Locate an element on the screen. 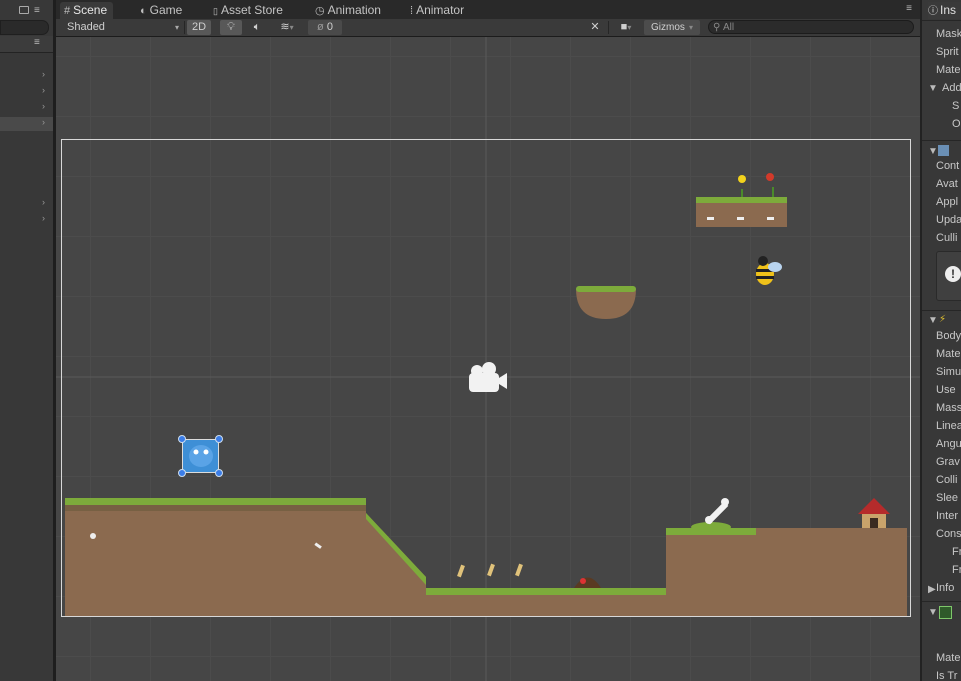 The image size is (961, 681). speaker-icon: 🔈︎ is located at coordinates (257, 27).